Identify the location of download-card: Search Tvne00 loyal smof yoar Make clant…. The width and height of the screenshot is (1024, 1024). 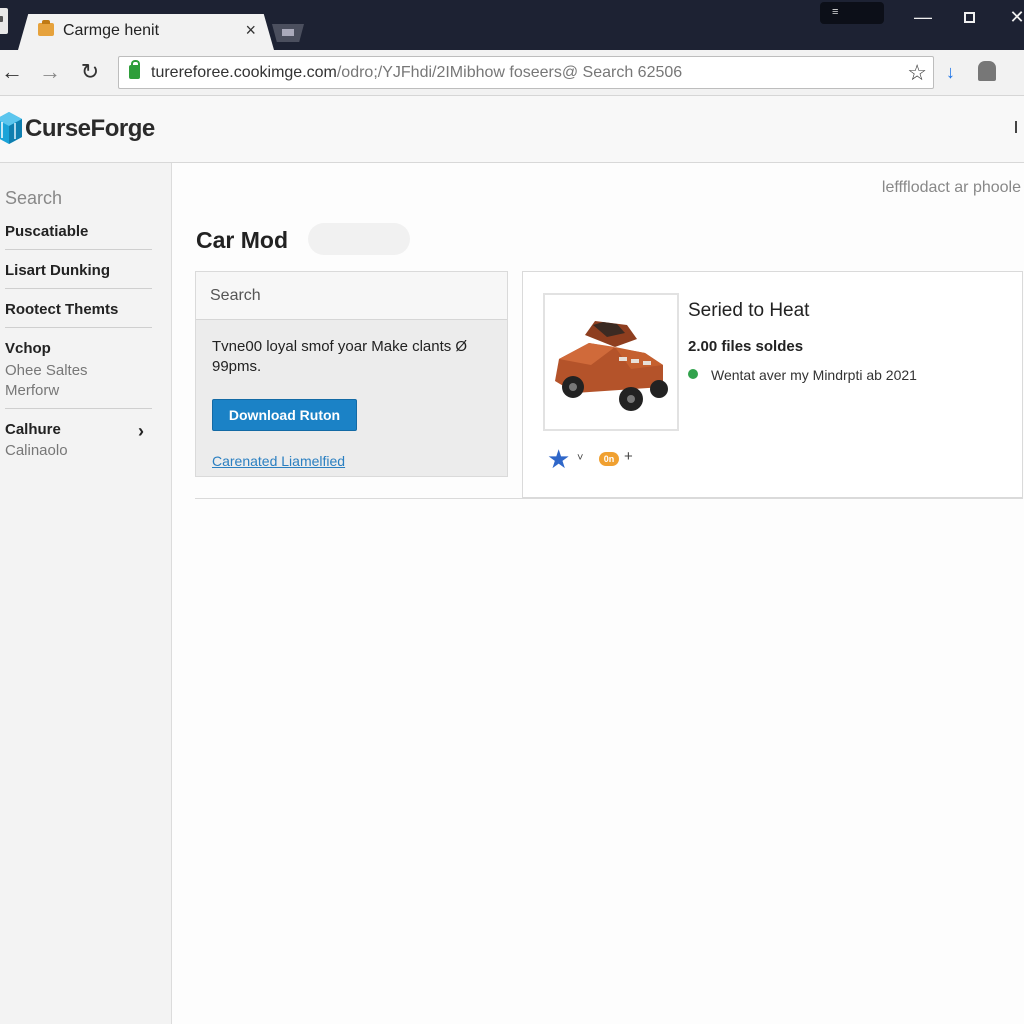
(351, 374).